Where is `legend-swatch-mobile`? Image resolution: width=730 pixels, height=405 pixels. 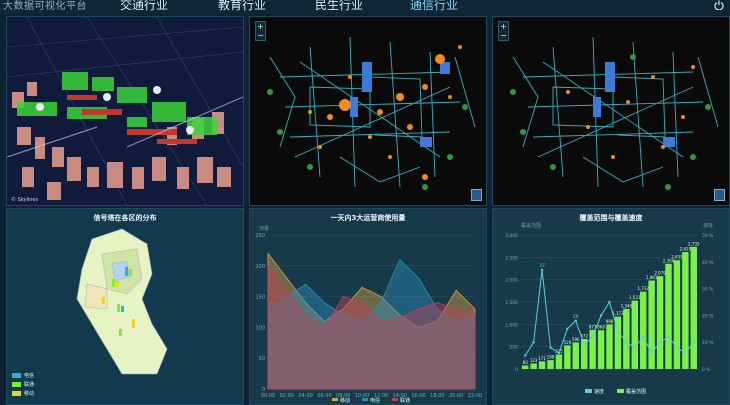 legend-swatch-mobile is located at coordinates (16, 393).